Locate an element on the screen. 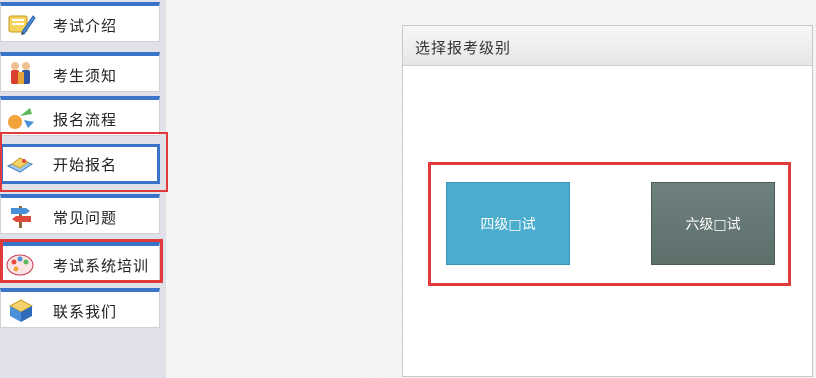 Image resolution: width=816 pixels, height=378 pixels. sidebar-item-start-registration: 开始报名 is located at coordinates (80, 164).